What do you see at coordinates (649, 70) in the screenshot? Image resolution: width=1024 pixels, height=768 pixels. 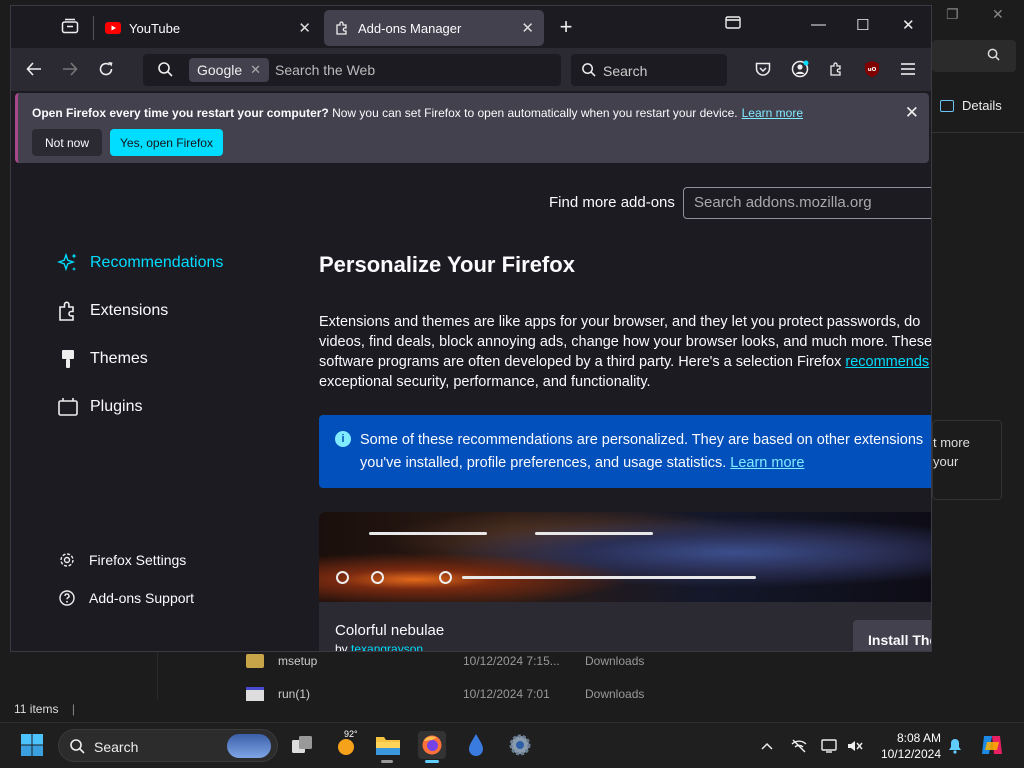 I see `search-bar: Search` at bounding box center [649, 70].